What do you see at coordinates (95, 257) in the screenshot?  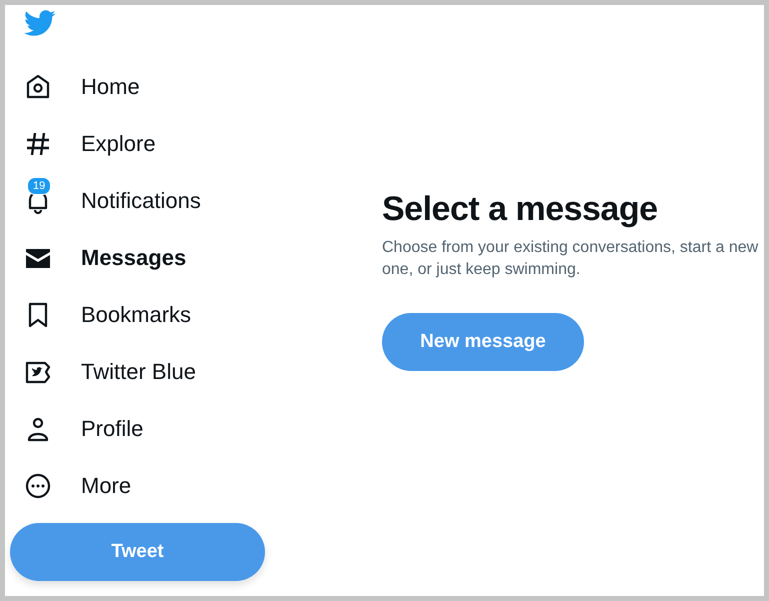 I see `nav-item: Messages` at bounding box center [95, 257].